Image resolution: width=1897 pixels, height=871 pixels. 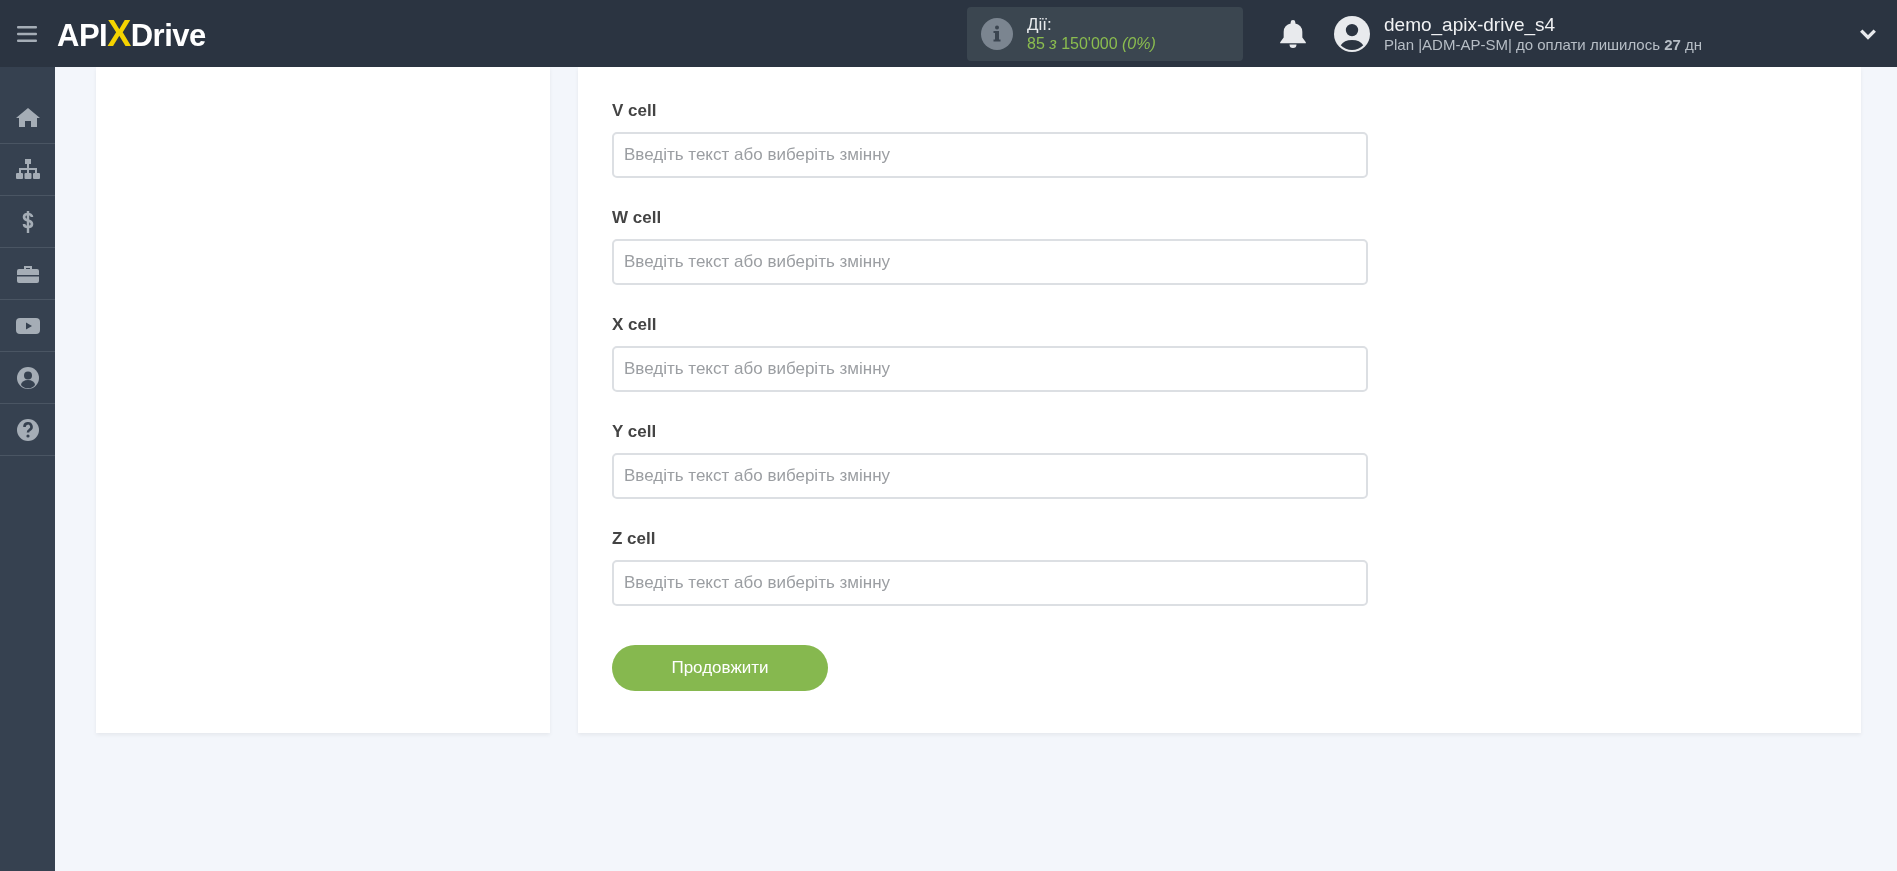 What do you see at coordinates (634, 111) in the screenshot?
I see `field-label: V cell` at bounding box center [634, 111].